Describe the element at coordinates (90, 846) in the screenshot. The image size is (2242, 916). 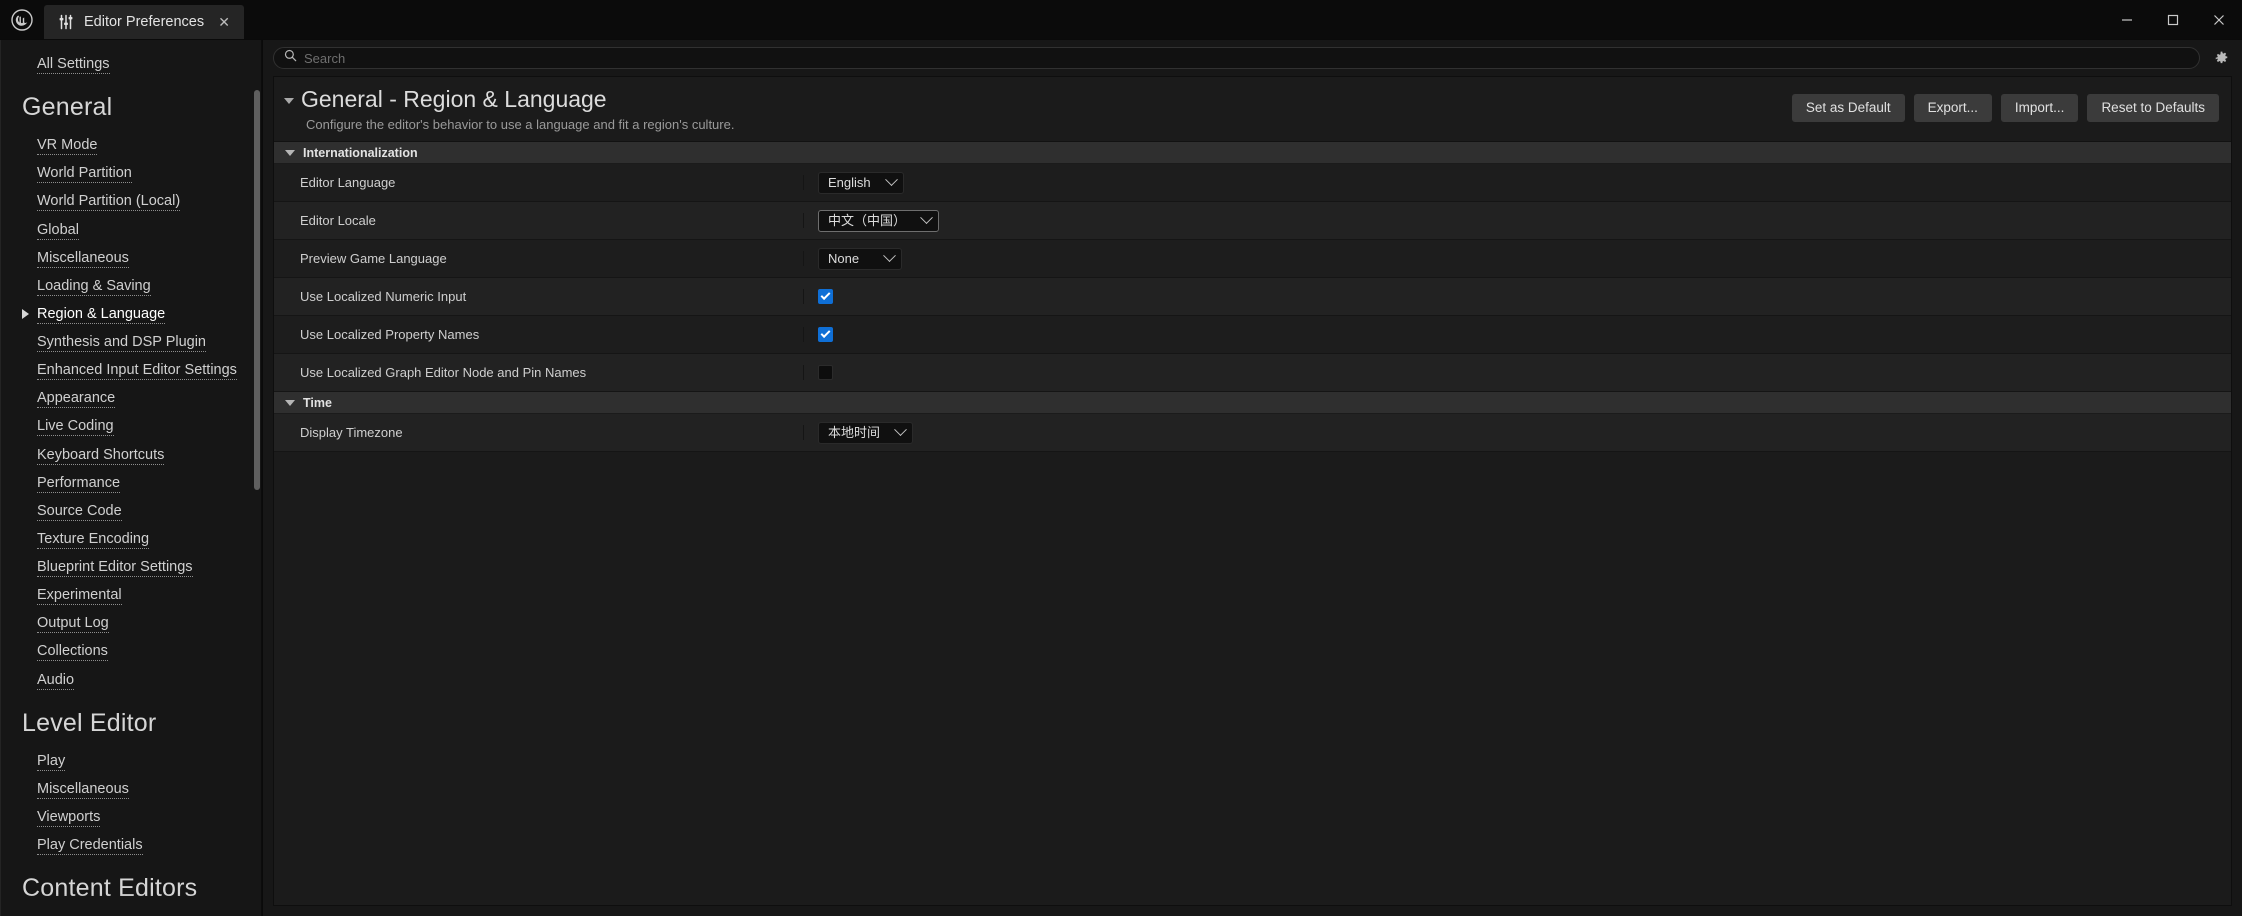
I see `sidebar-item-label: Play Credentials` at that location.